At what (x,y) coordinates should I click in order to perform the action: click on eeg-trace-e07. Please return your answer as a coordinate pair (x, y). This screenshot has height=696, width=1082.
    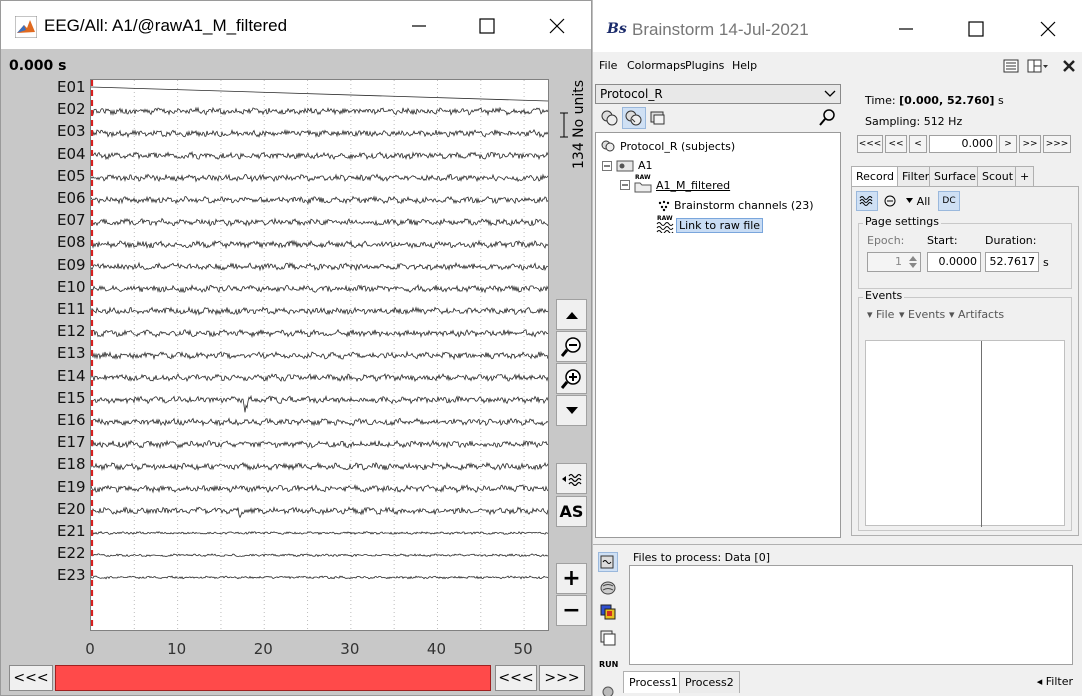
    Looking at the image, I should click on (319, 222).